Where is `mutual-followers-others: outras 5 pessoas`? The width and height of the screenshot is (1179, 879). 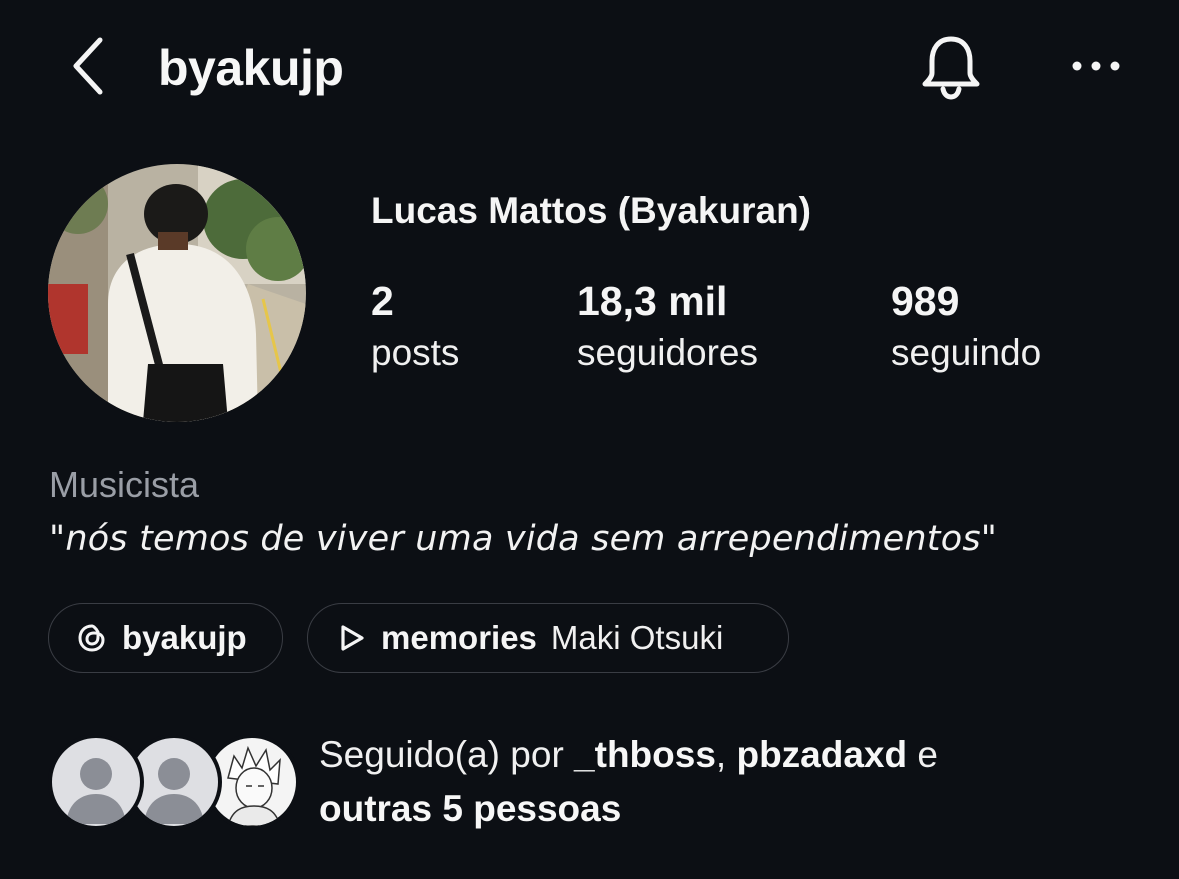
mutual-followers-others: outras 5 pessoas is located at coordinates (470, 808).